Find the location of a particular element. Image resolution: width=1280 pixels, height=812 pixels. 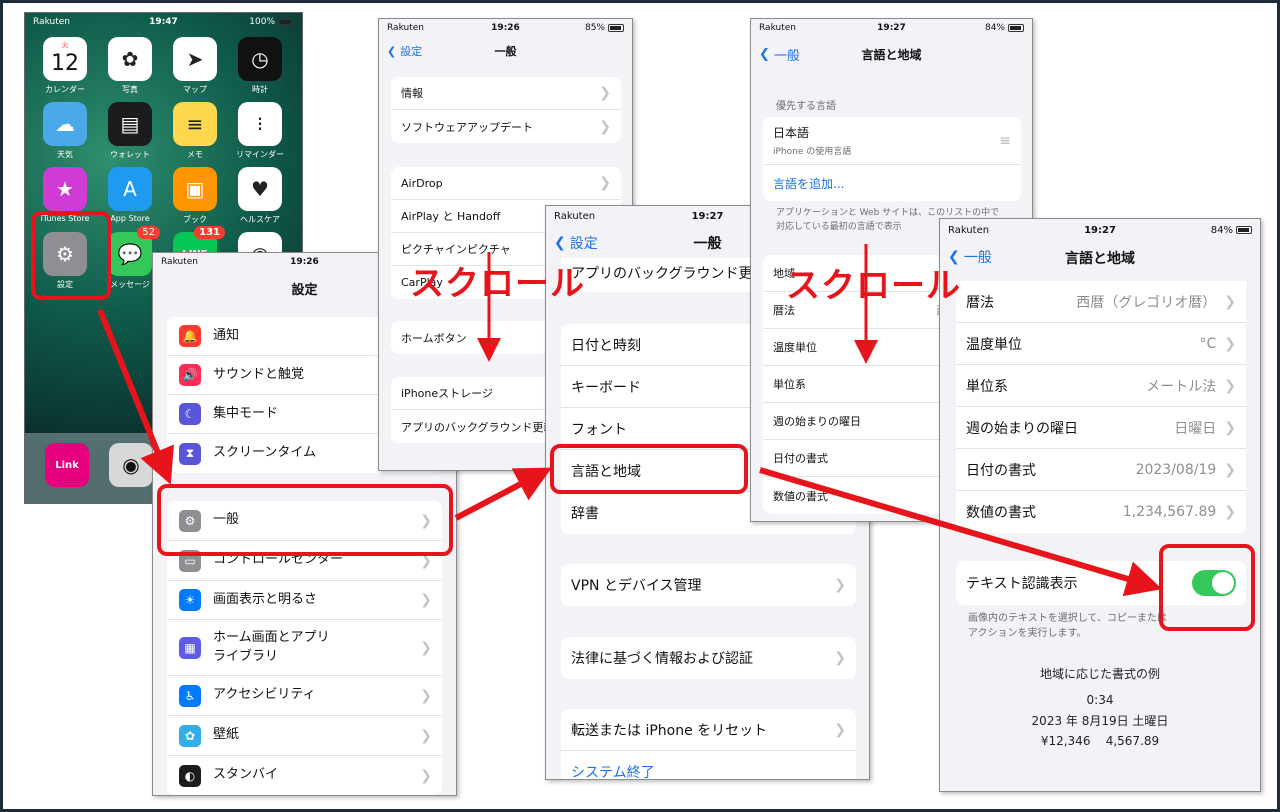

app-reminders: ⁝ リマインダー is located at coordinates (260, 131).